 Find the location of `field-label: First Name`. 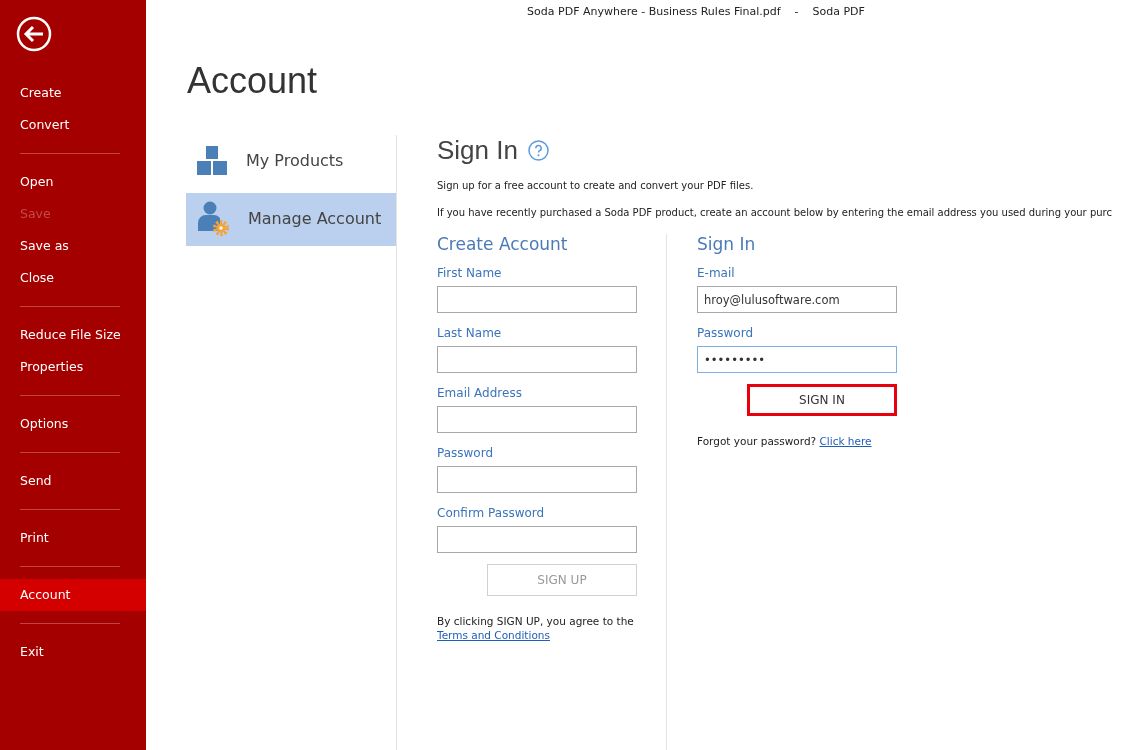

field-label: First Name is located at coordinates (470, 274).